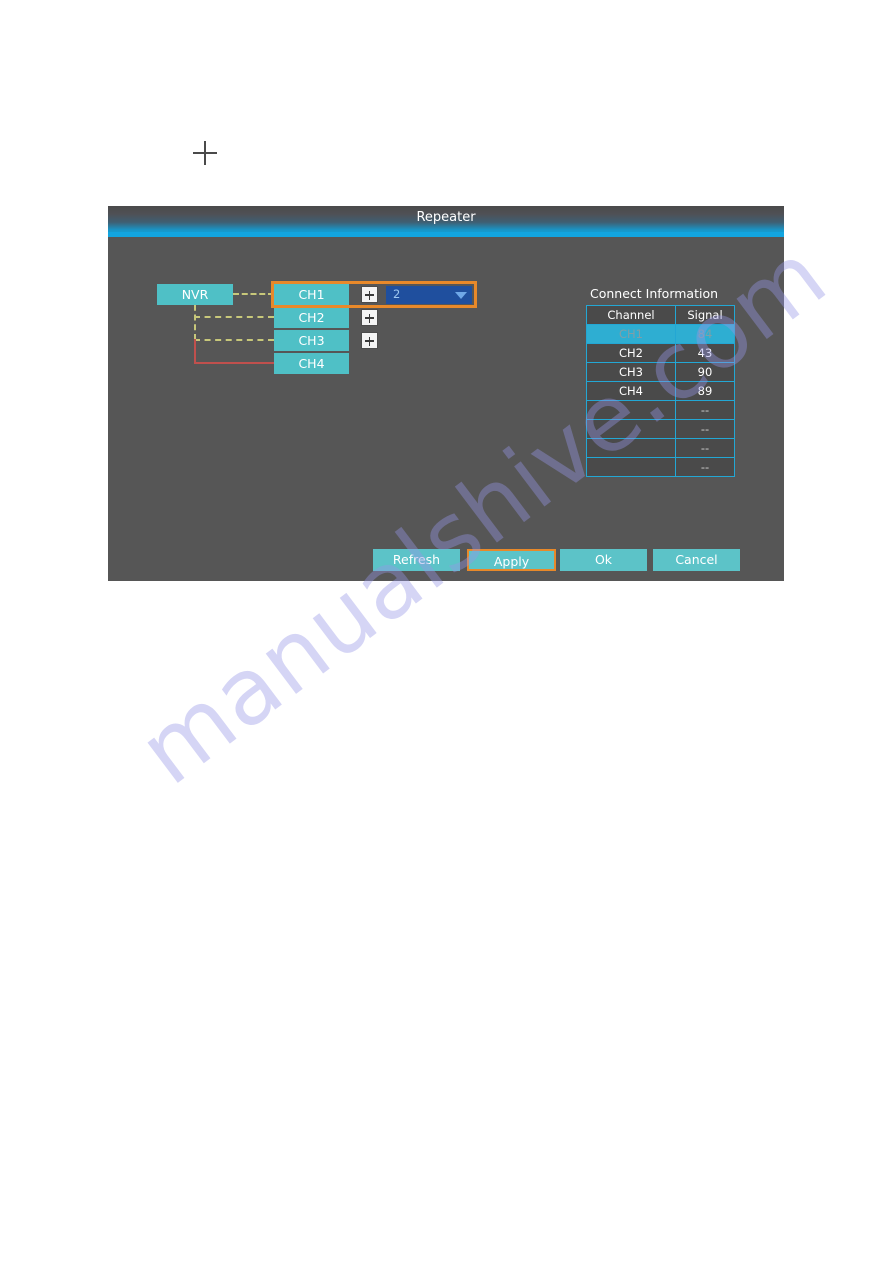  I want to click on cell-signal: 84, so click(705, 334).